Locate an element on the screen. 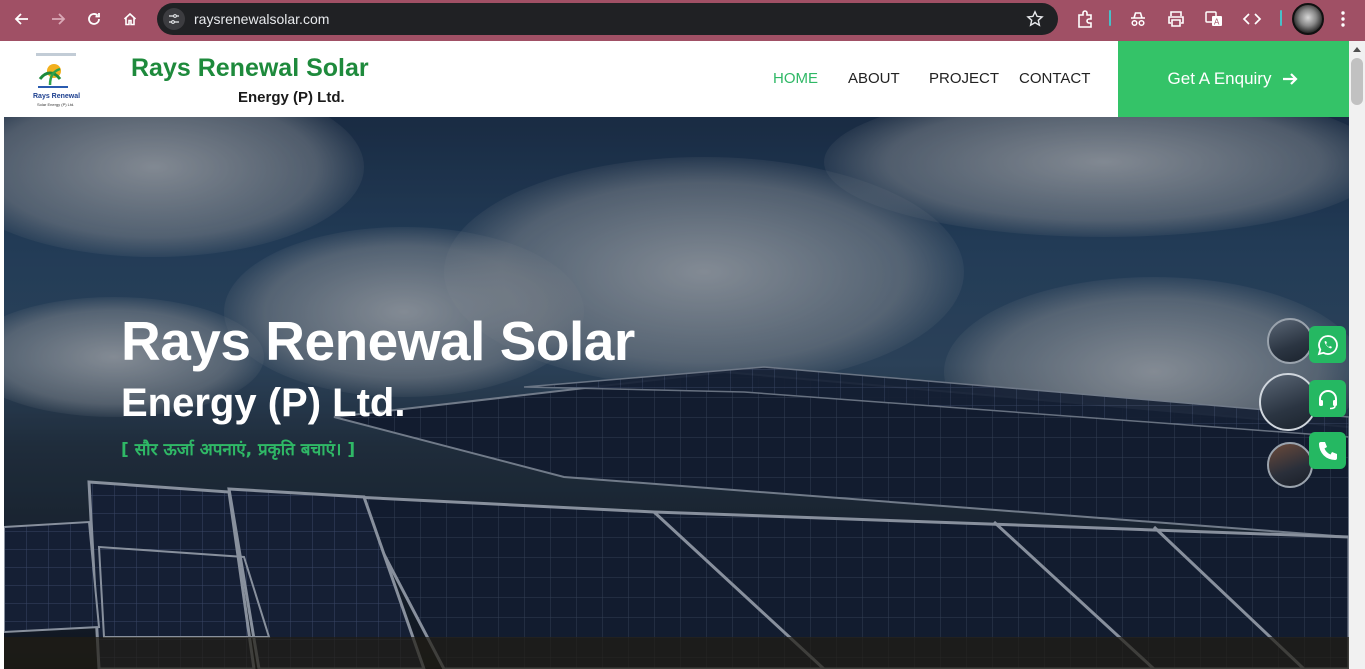 The width and height of the screenshot is (1365, 669). whatsapp-button is located at coordinates (1327, 344).